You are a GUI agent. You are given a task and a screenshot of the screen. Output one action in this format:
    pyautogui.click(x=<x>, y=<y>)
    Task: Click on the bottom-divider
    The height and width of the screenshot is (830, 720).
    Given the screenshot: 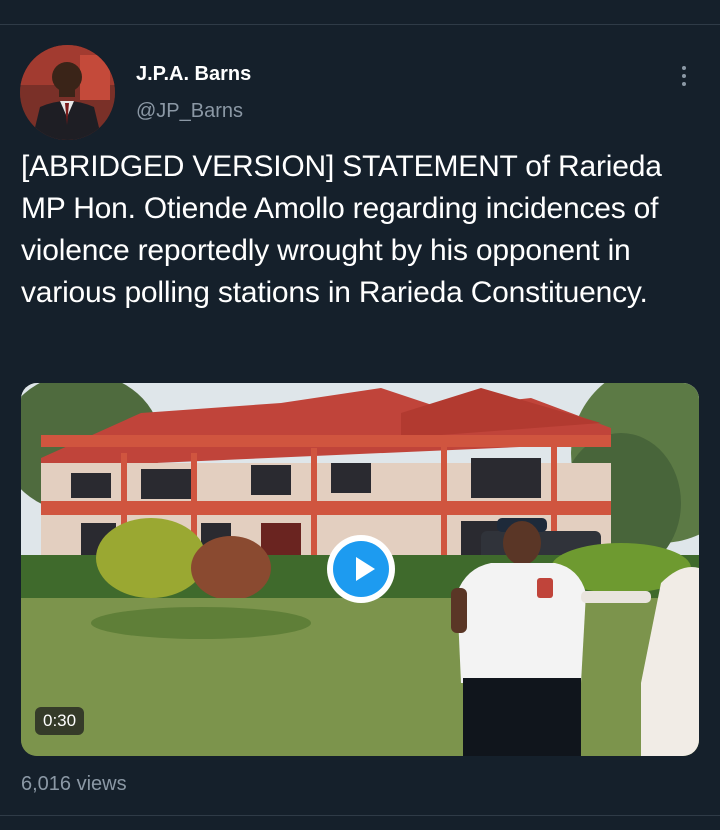 What is the action you would take?
    pyautogui.click(x=360, y=815)
    